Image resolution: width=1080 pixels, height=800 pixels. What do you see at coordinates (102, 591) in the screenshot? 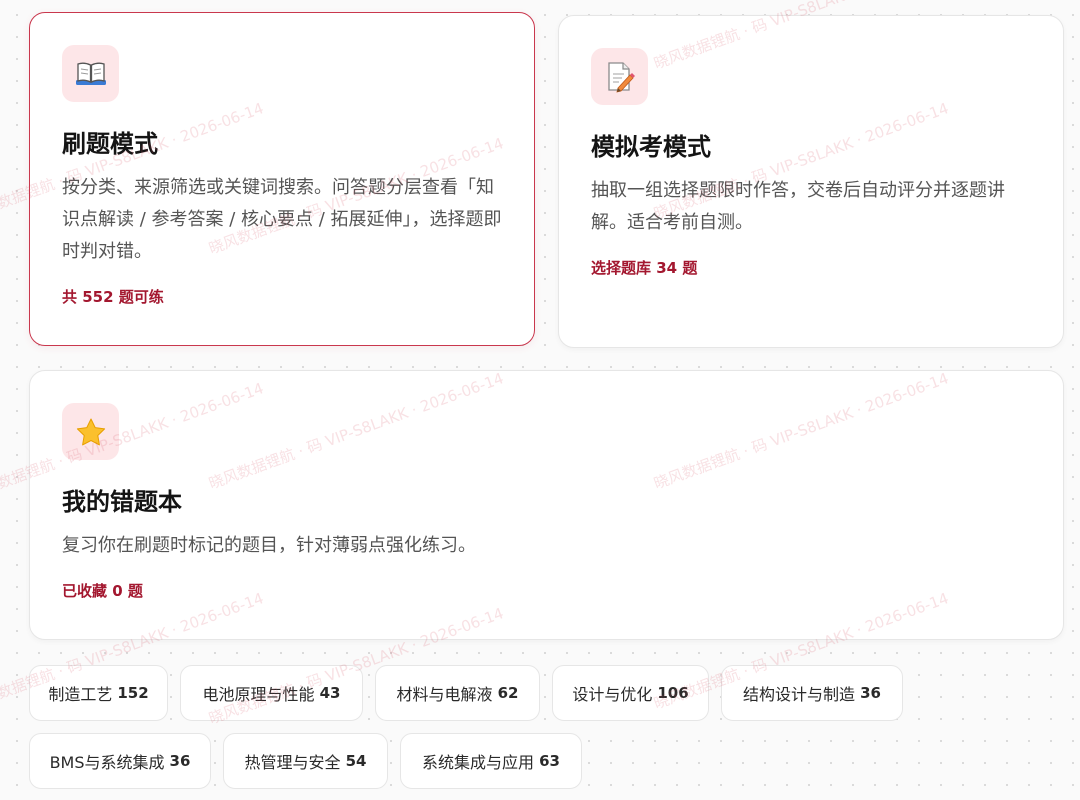
I see `wrong-count: 已收藏 0 题` at bounding box center [102, 591].